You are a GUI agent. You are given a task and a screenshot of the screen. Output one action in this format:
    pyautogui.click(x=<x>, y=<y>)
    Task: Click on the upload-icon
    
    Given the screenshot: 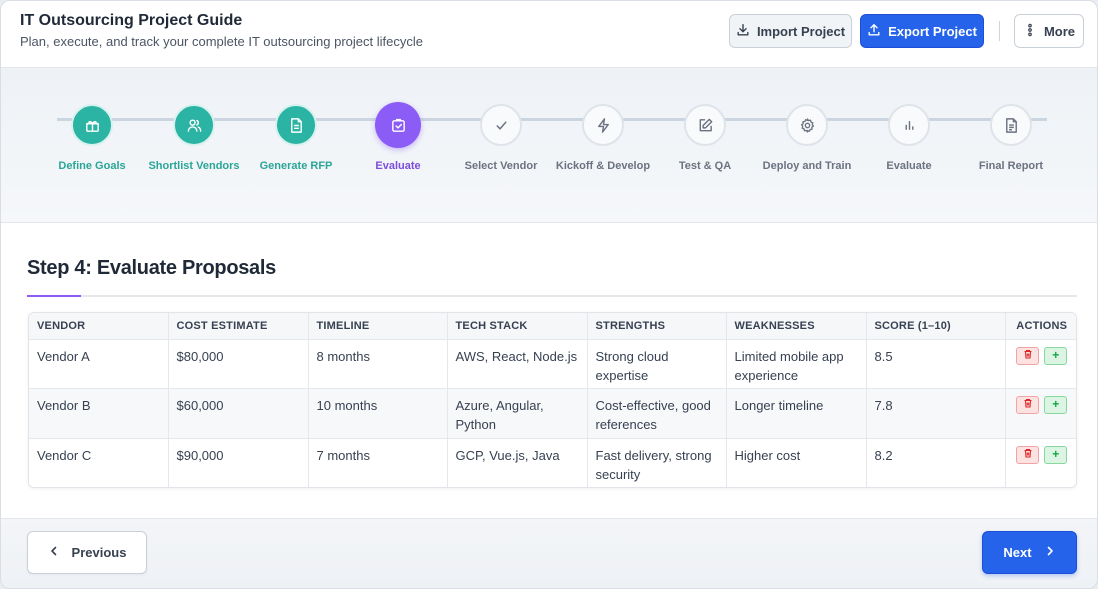 What is the action you would take?
    pyautogui.click(x=874, y=31)
    